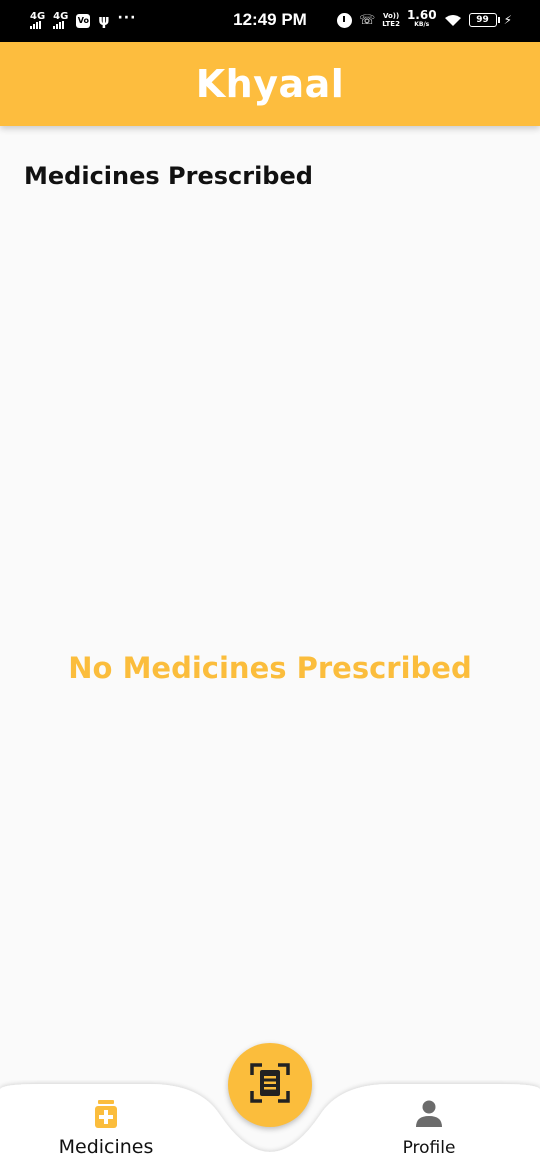 The height and width of the screenshot is (1170, 540). I want to click on nav-item-medicines: Medicines, so click(106, 1129).